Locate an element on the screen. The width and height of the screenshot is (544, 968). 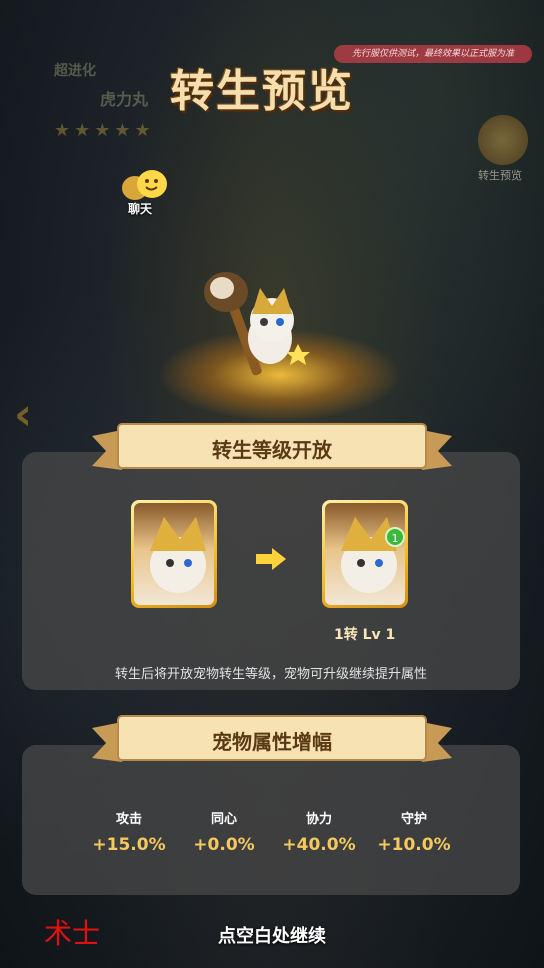
test-server-notice: 先行服仅供测试，最终效果以正式服为准 is located at coordinates (433, 54).